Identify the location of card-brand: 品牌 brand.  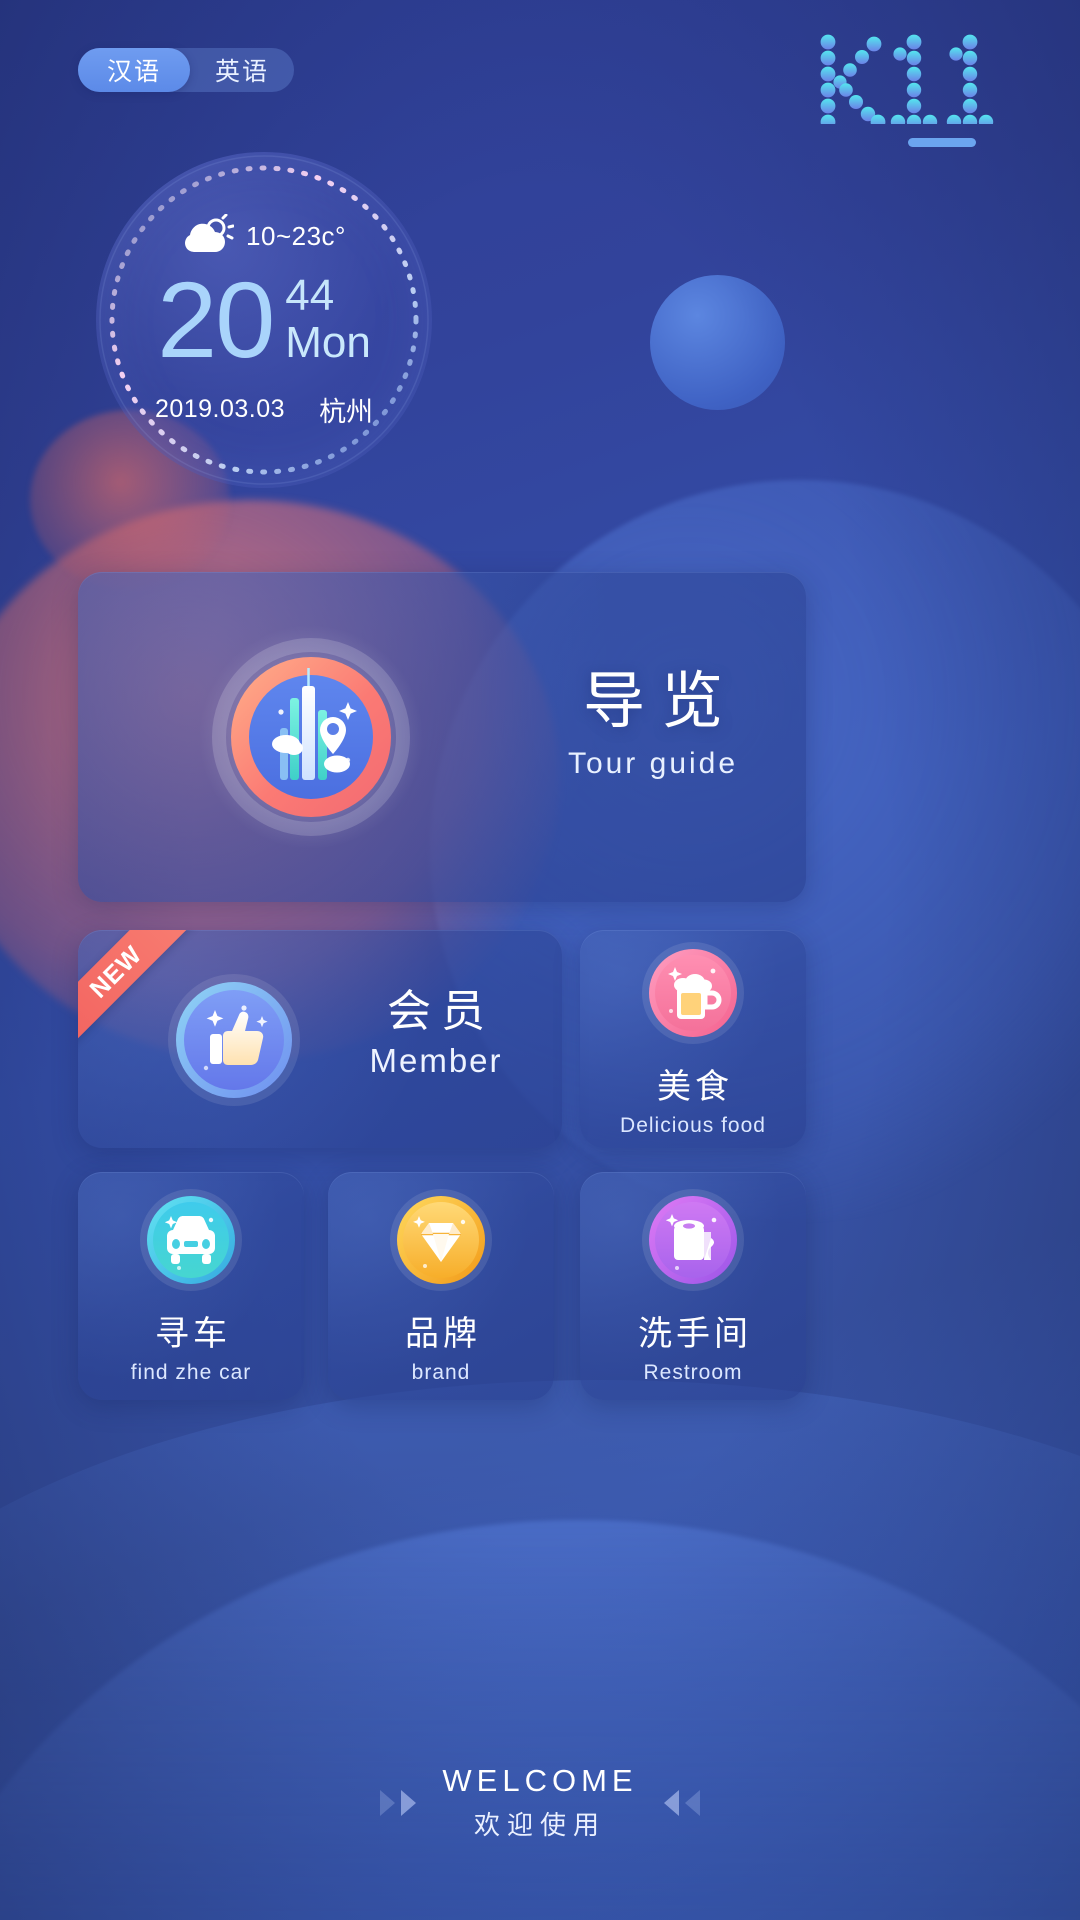
(441, 1286).